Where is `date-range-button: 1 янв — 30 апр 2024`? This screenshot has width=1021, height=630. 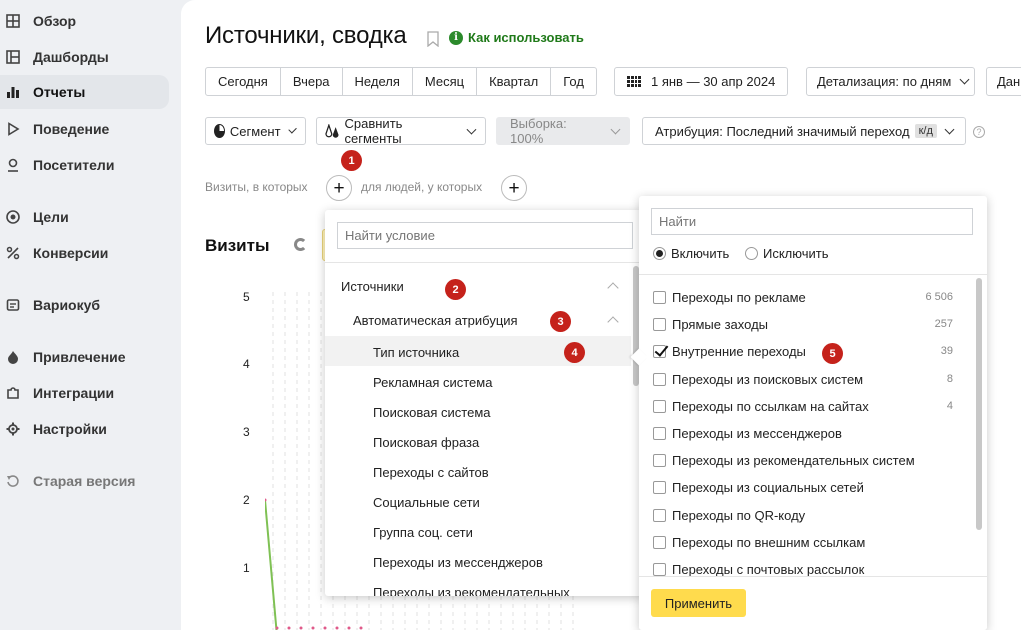 date-range-button: 1 янв — 30 апр 2024 is located at coordinates (701, 81).